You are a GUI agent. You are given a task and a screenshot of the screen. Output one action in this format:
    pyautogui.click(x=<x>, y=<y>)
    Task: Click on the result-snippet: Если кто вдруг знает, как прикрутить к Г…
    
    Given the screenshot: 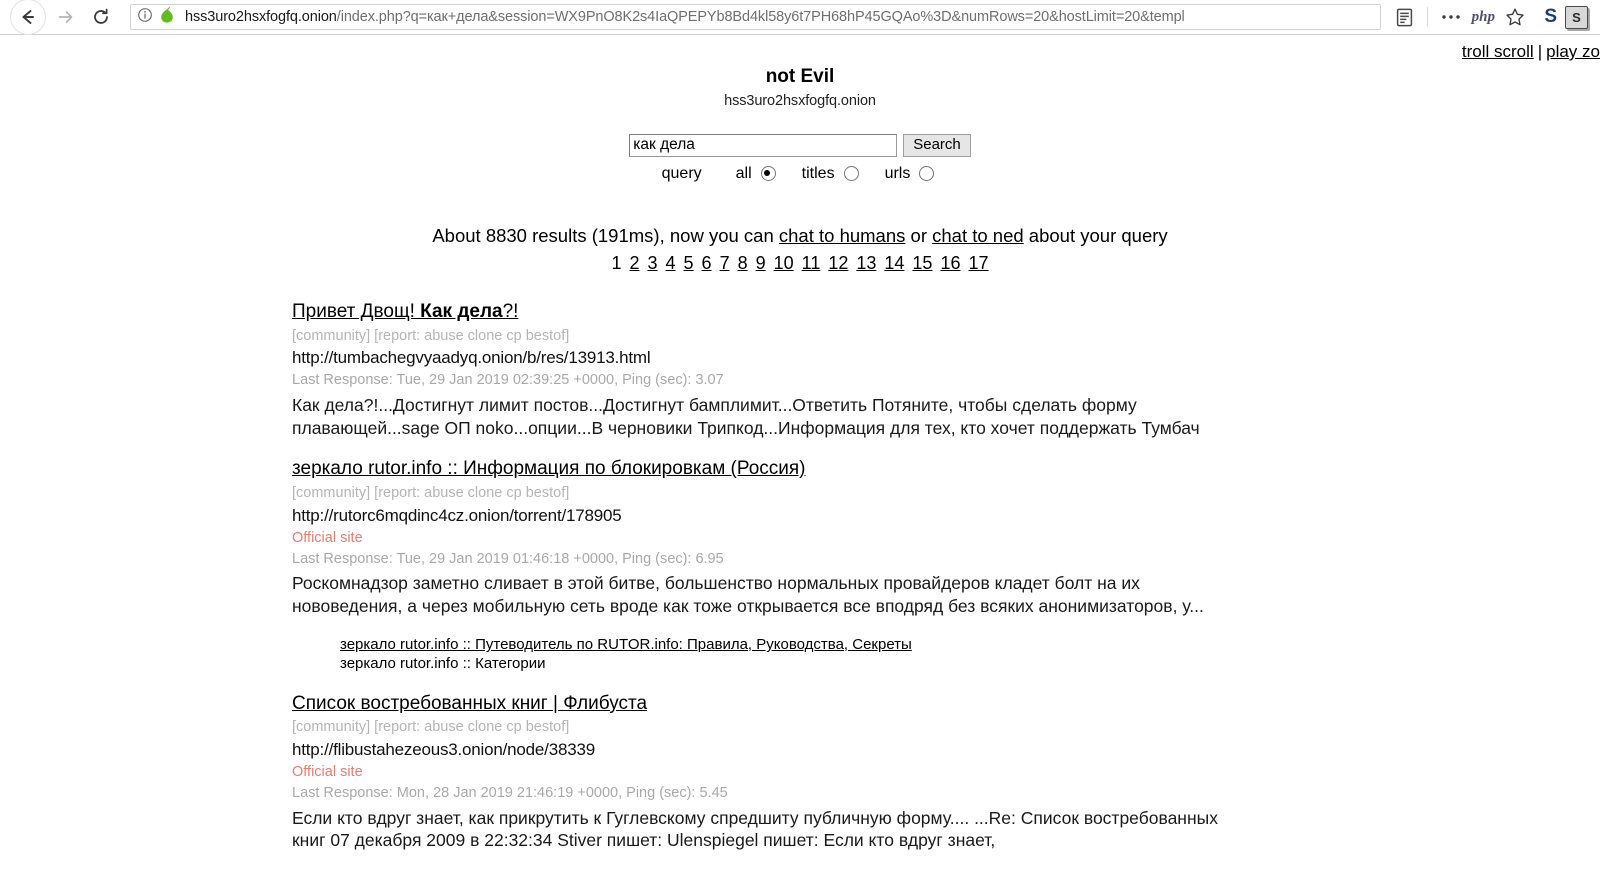 What is the action you would take?
    pyautogui.click(x=755, y=829)
    